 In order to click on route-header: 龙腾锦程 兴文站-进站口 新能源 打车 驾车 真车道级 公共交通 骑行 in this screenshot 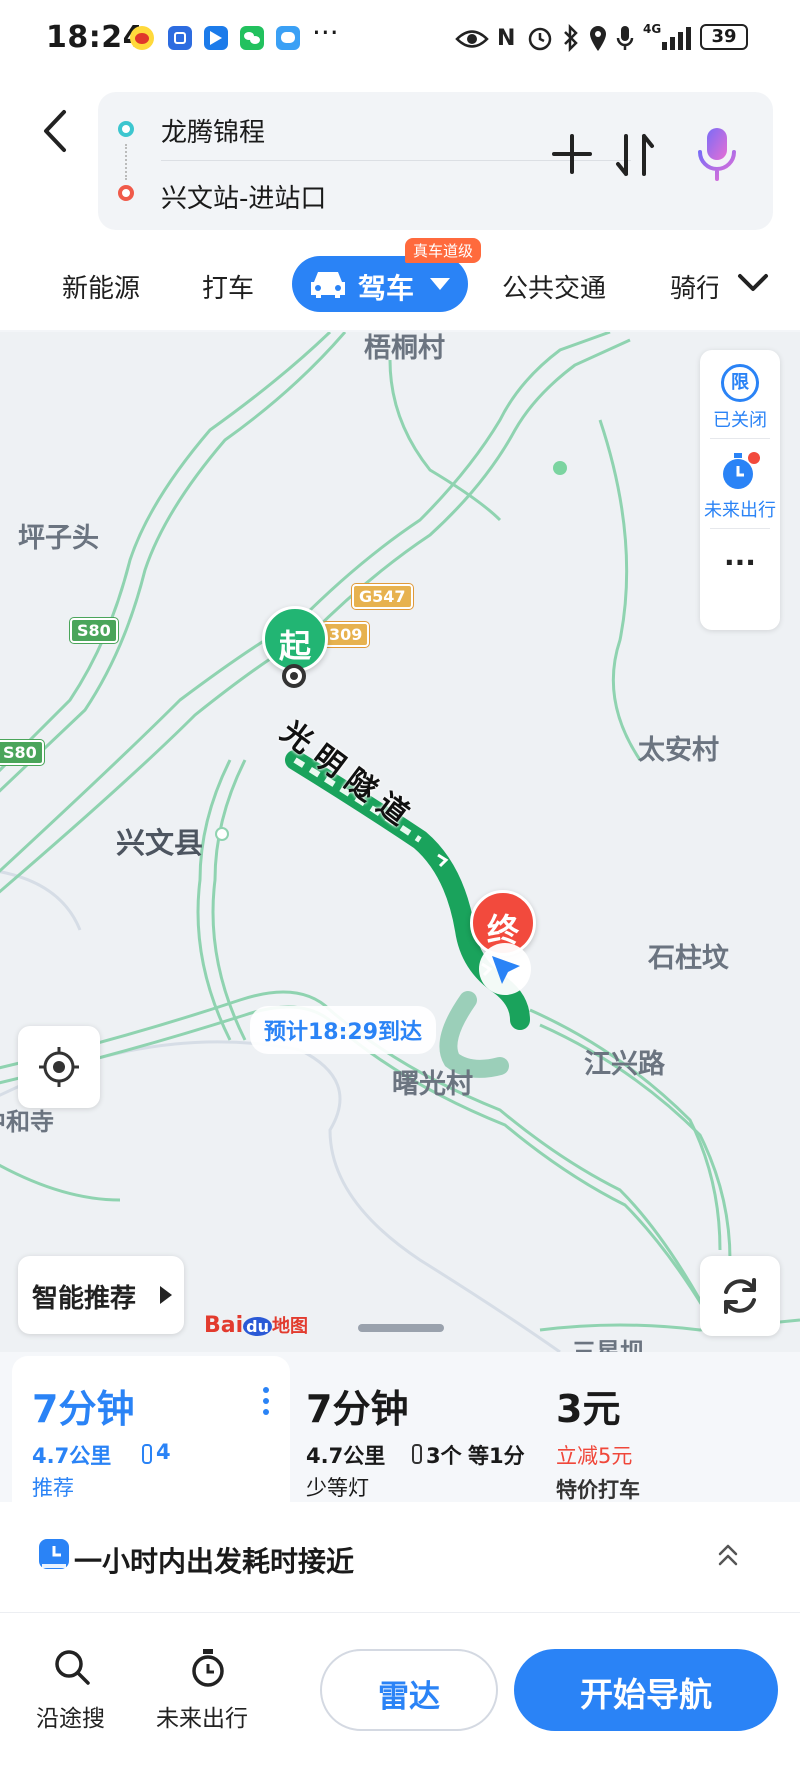, I will do `click(400, 205)`.